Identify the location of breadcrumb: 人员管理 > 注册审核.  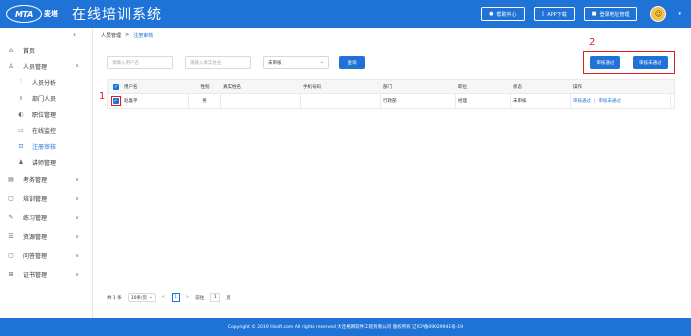
(127, 35).